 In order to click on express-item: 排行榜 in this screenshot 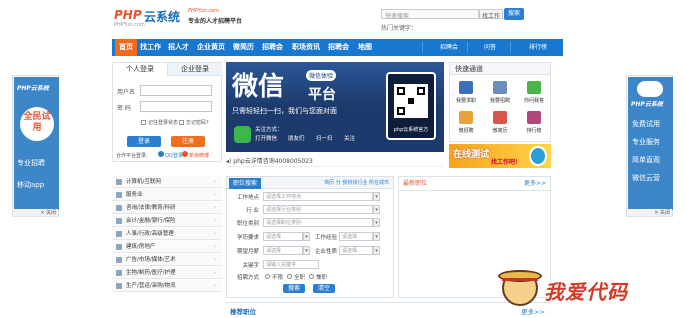, I will do `click(534, 130)`.